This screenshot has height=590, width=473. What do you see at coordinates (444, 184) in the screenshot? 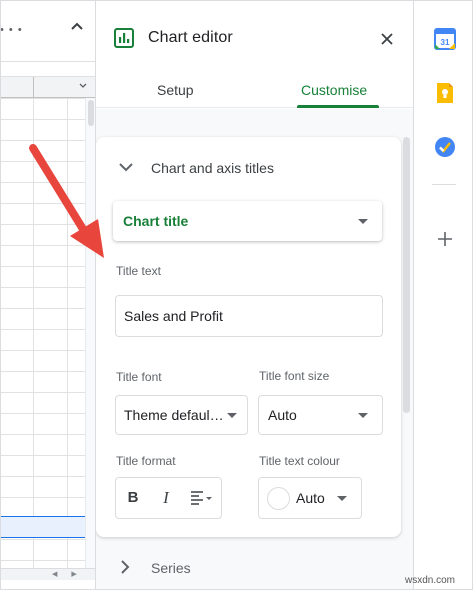
I see `side-panel-divider` at bounding box center [444, 184].